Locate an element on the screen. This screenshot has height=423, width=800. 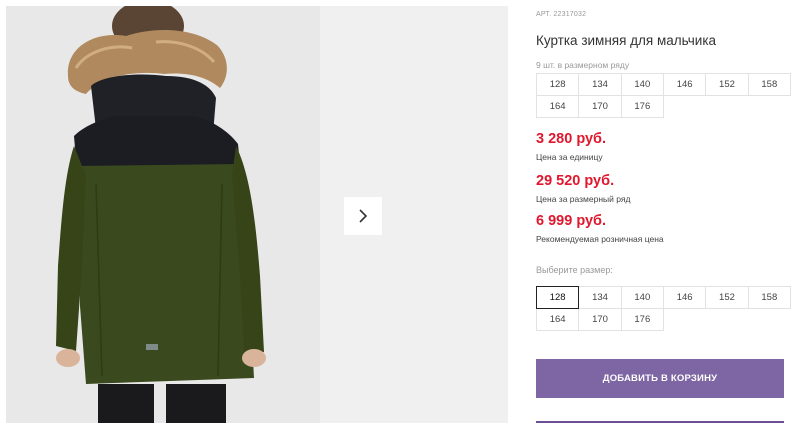
size-option-selected: 128 is located at coordinates (558, 297).